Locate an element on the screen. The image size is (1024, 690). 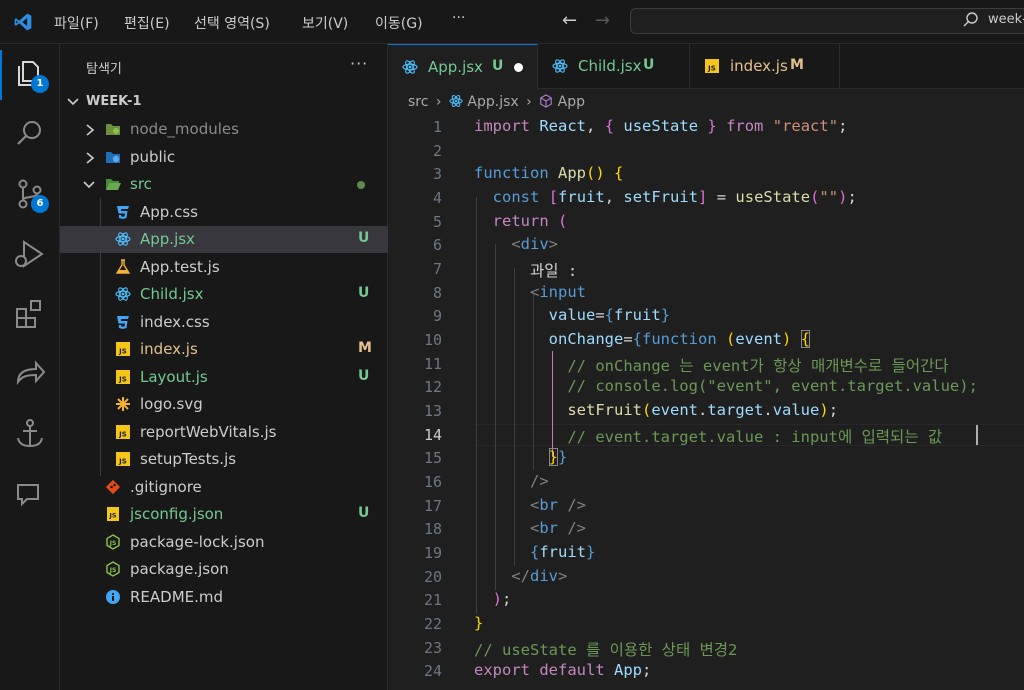
tree-item-label: package-lock.json is located at coordinates (197, 542).